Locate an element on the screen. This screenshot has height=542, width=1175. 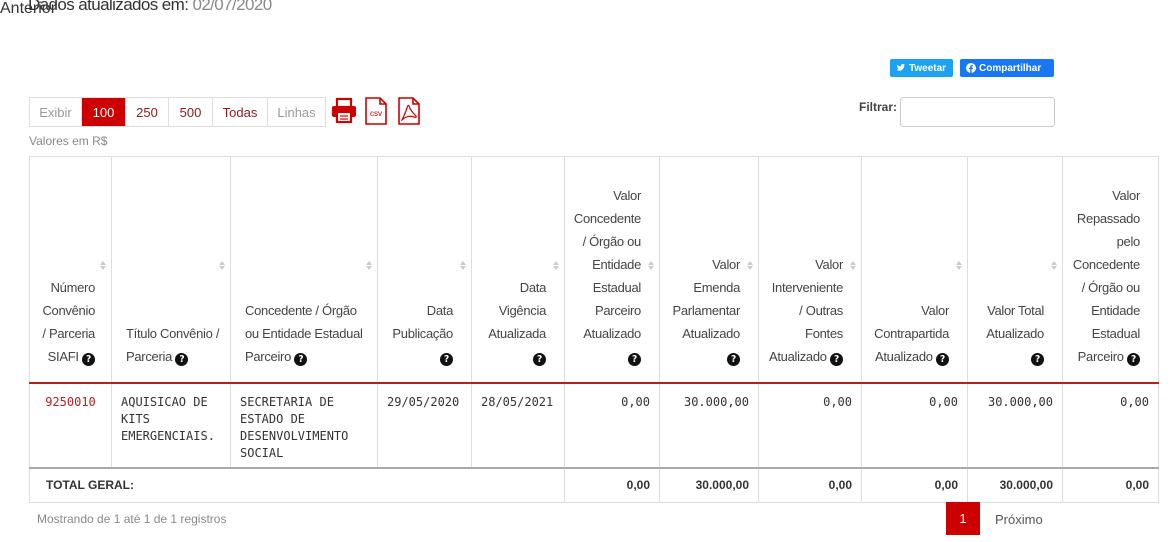
col-header-valor-emenda: Valor Emenda Parlamentar Atualizado ? is located at coordinates (709, 270).